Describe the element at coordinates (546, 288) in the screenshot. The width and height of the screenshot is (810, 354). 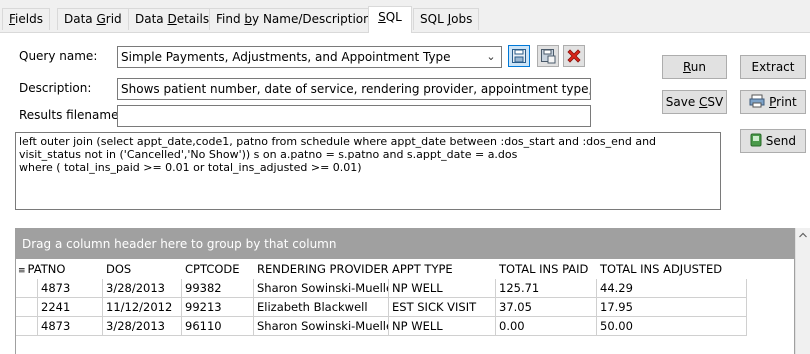
I see `cell-total-ins-paid: 125.71` at that location.